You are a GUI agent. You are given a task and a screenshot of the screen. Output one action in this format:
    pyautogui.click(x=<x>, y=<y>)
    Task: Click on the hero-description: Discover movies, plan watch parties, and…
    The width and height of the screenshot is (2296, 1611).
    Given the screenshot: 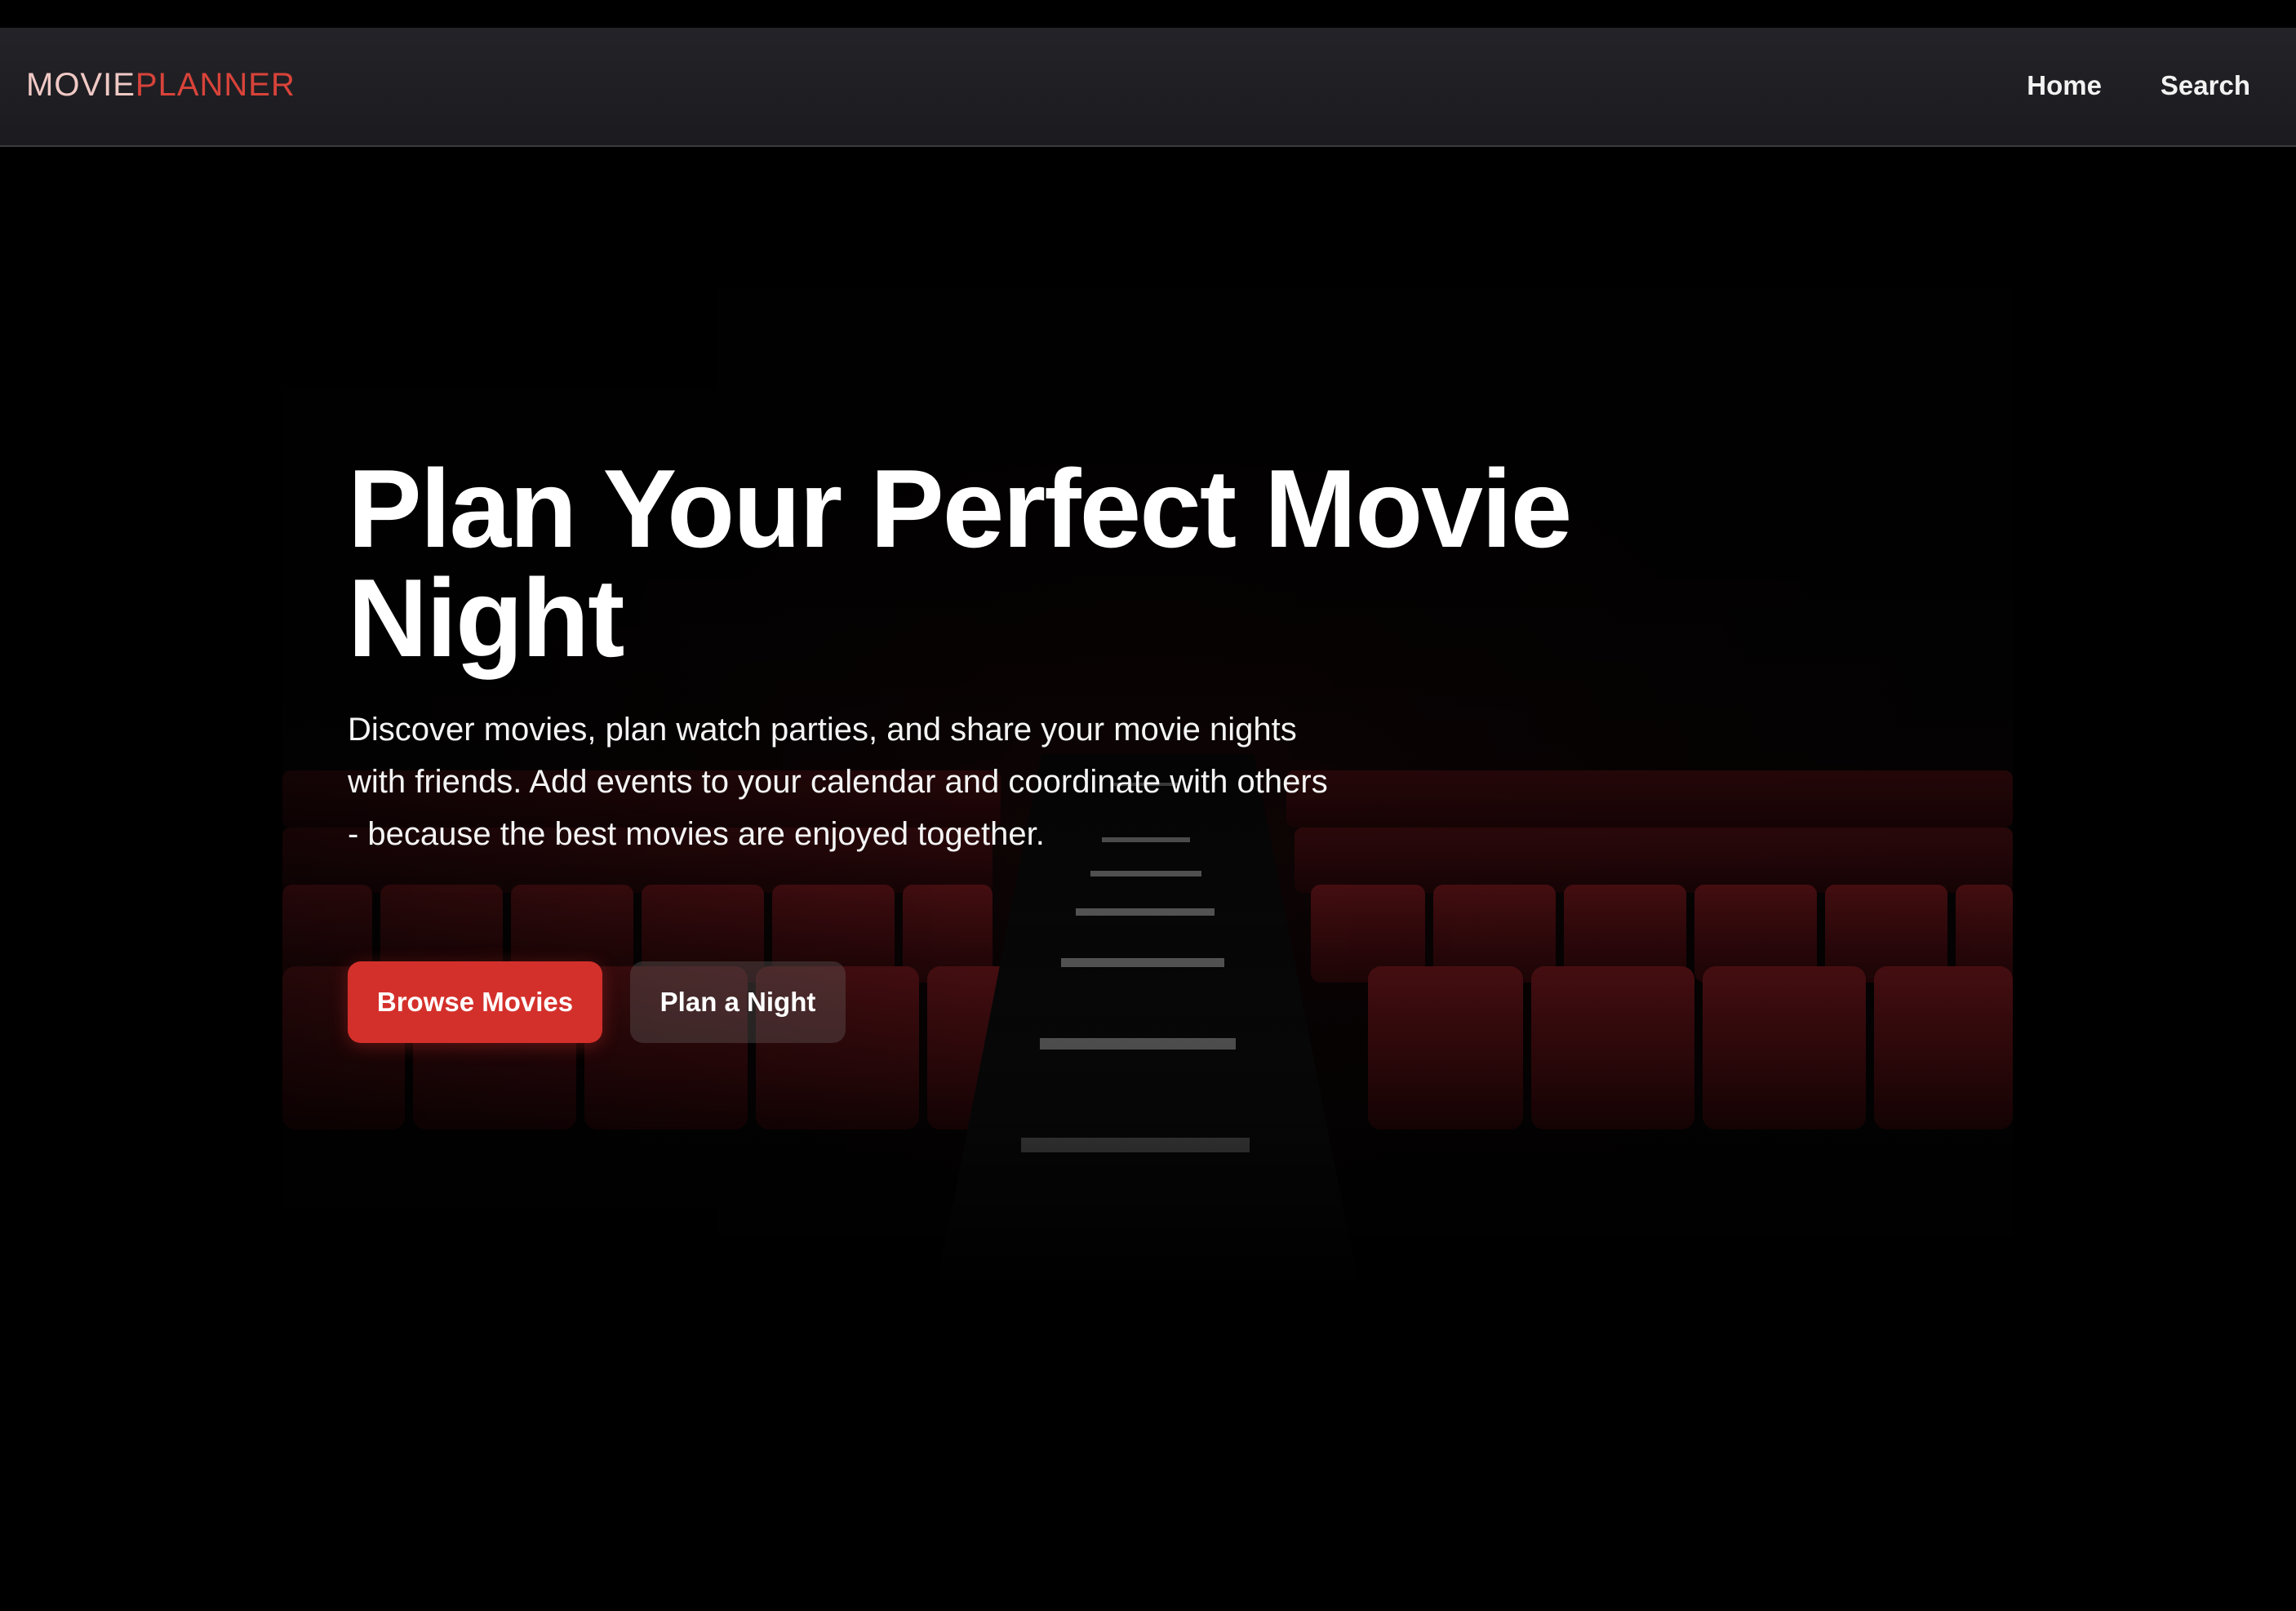 What is the action you would take?
    pyautogui.click(x=838, y=782)
    